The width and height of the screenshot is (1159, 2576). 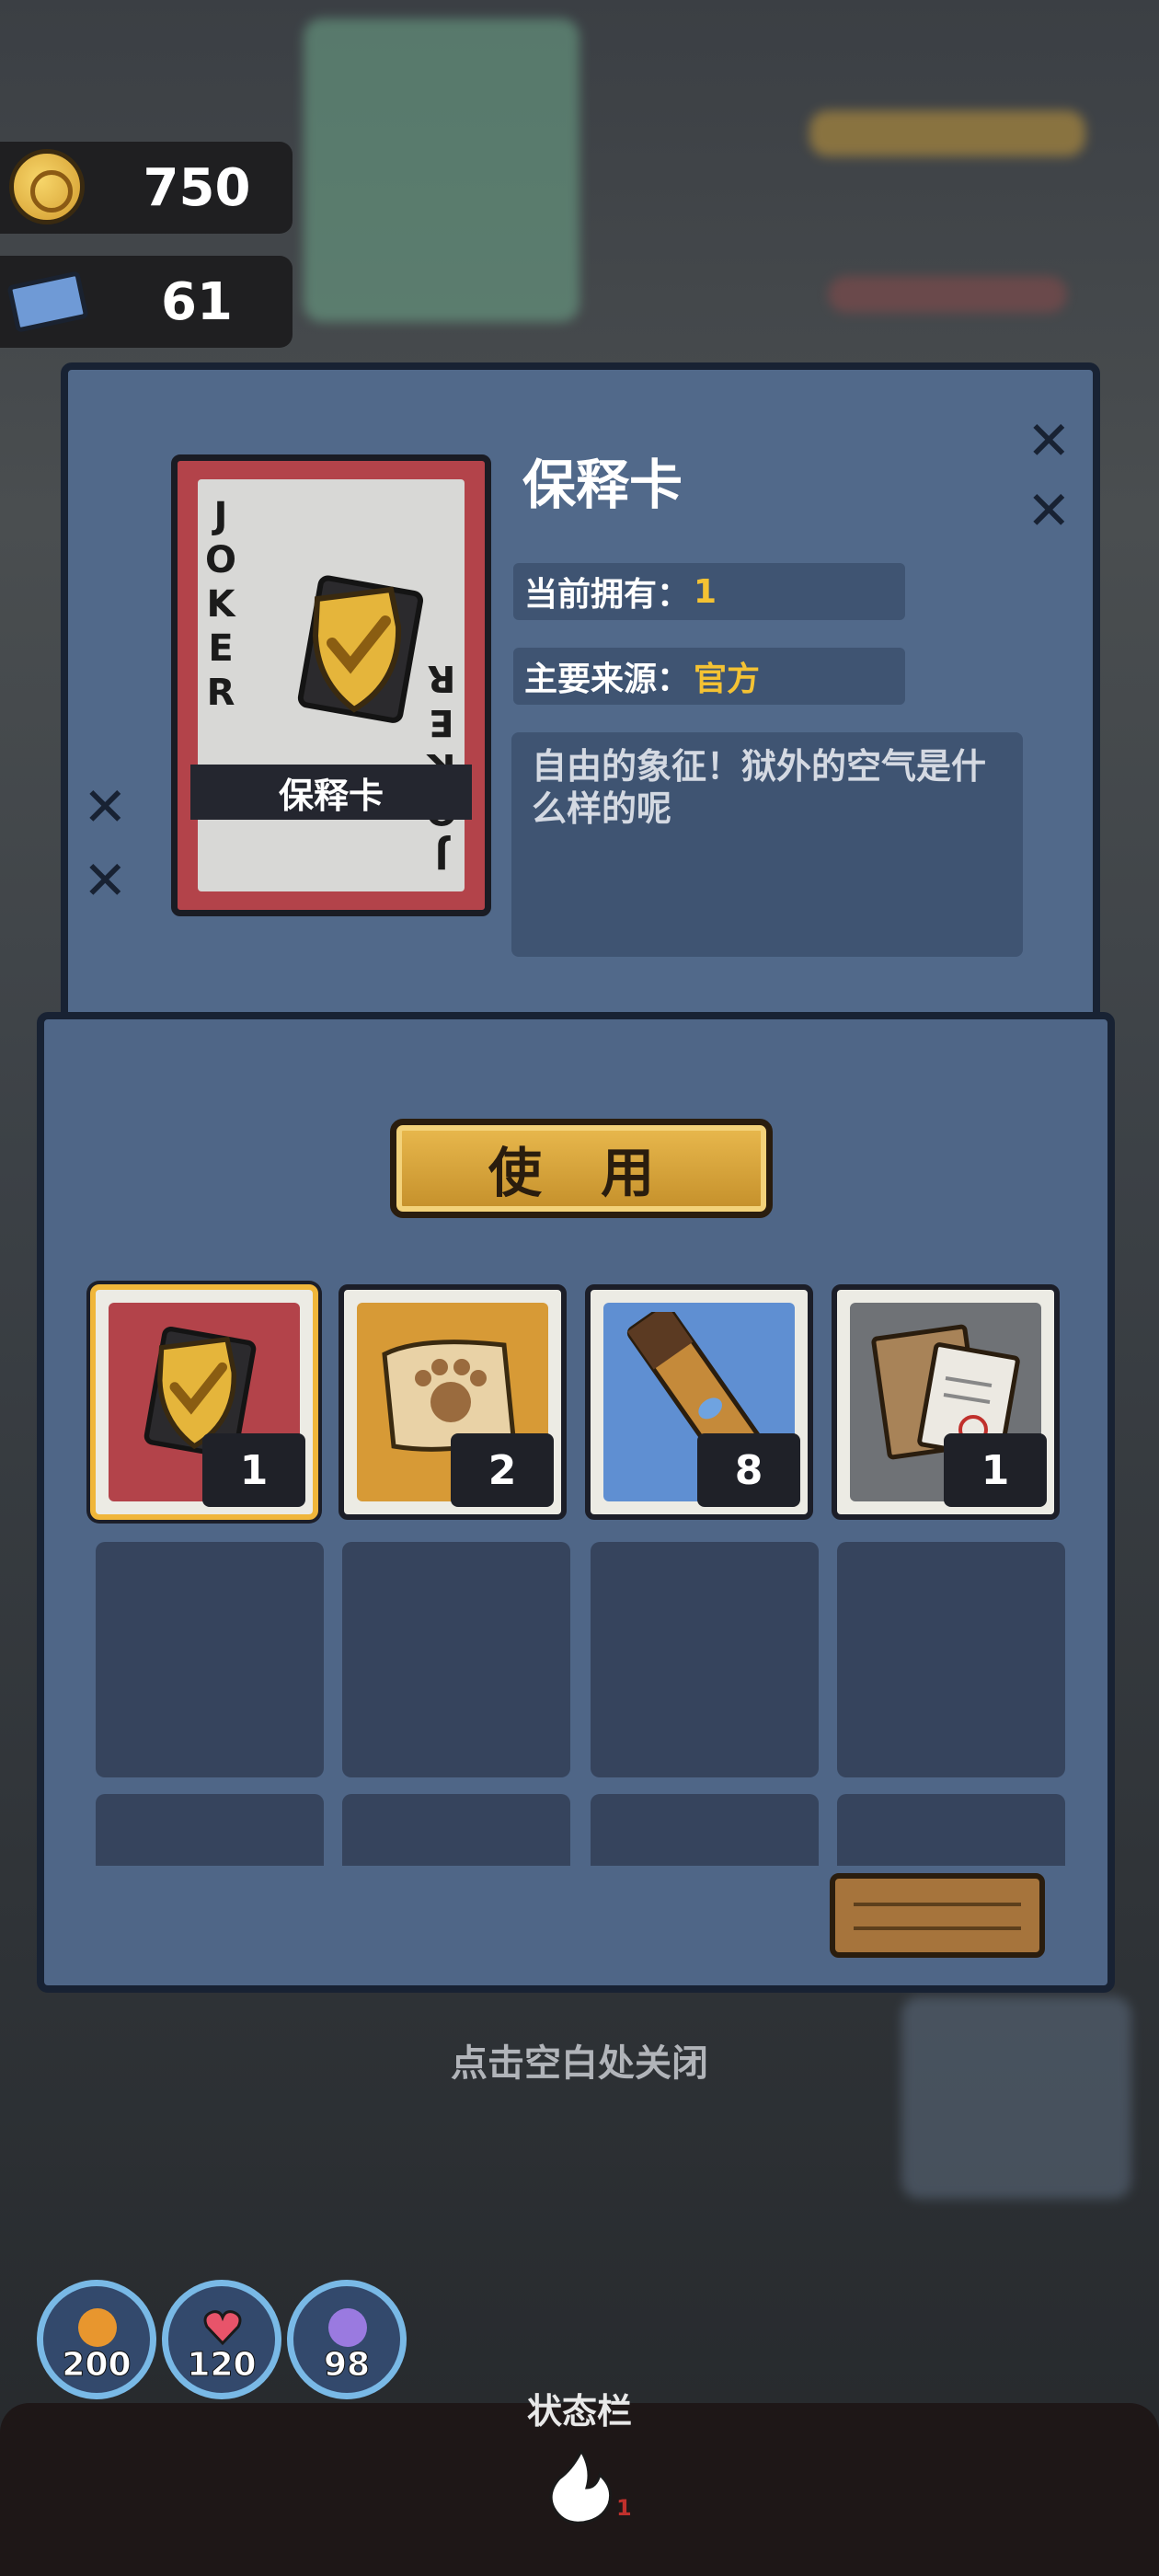 What do you see at coordinates (222, 2365) in the screenshot?
I see `health-value: 120` at bounding box center [222, 2365].